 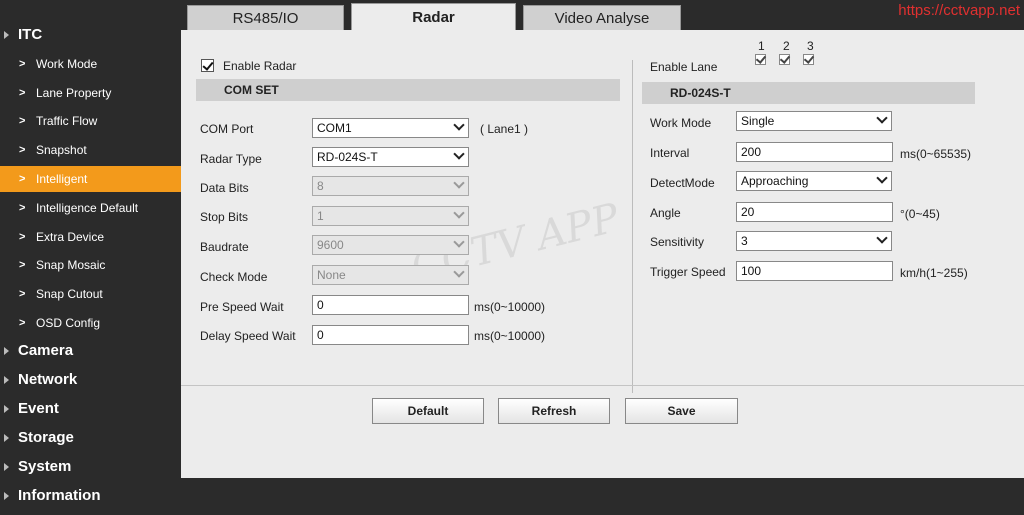 I want to click on check-mode-select: None, so click(x=390, y=275).